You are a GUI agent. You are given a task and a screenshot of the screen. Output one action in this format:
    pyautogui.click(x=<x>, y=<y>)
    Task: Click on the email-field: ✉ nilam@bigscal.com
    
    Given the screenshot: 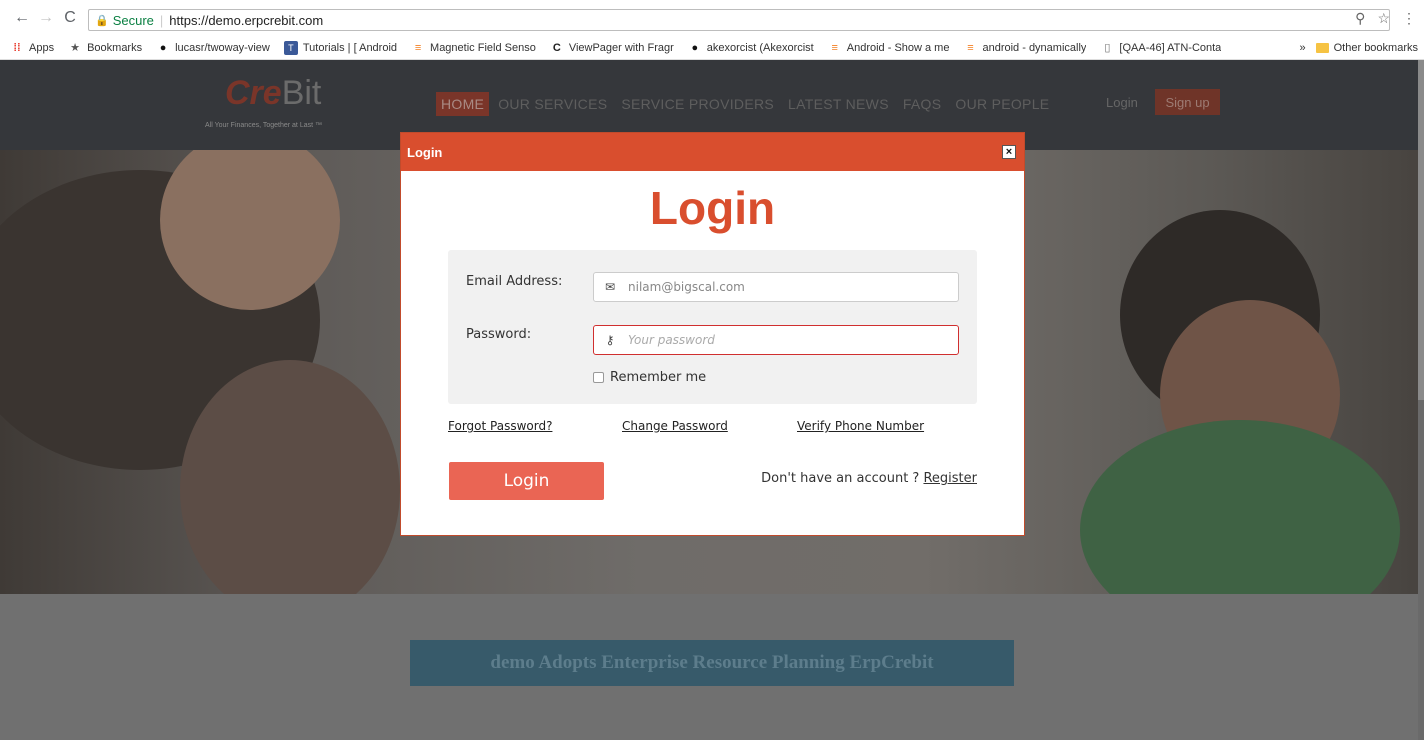 What is the action you would take?
    pyautogui.click(x=776, y=287)
    